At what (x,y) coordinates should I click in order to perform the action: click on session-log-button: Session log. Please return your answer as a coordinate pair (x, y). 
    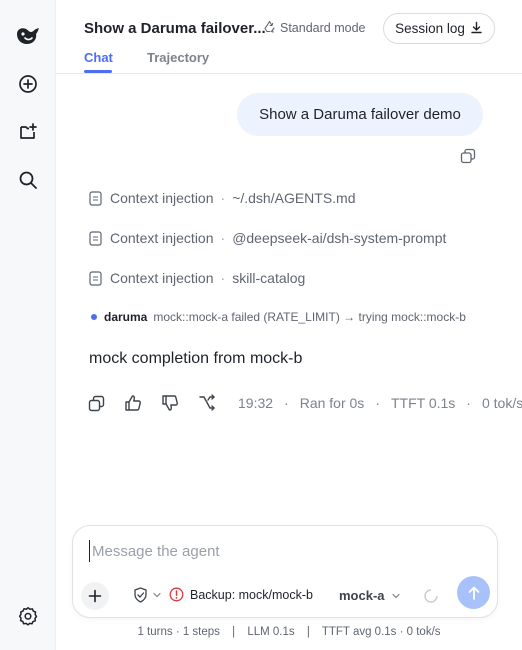
    Looking at the image, I should click on (439, 28).